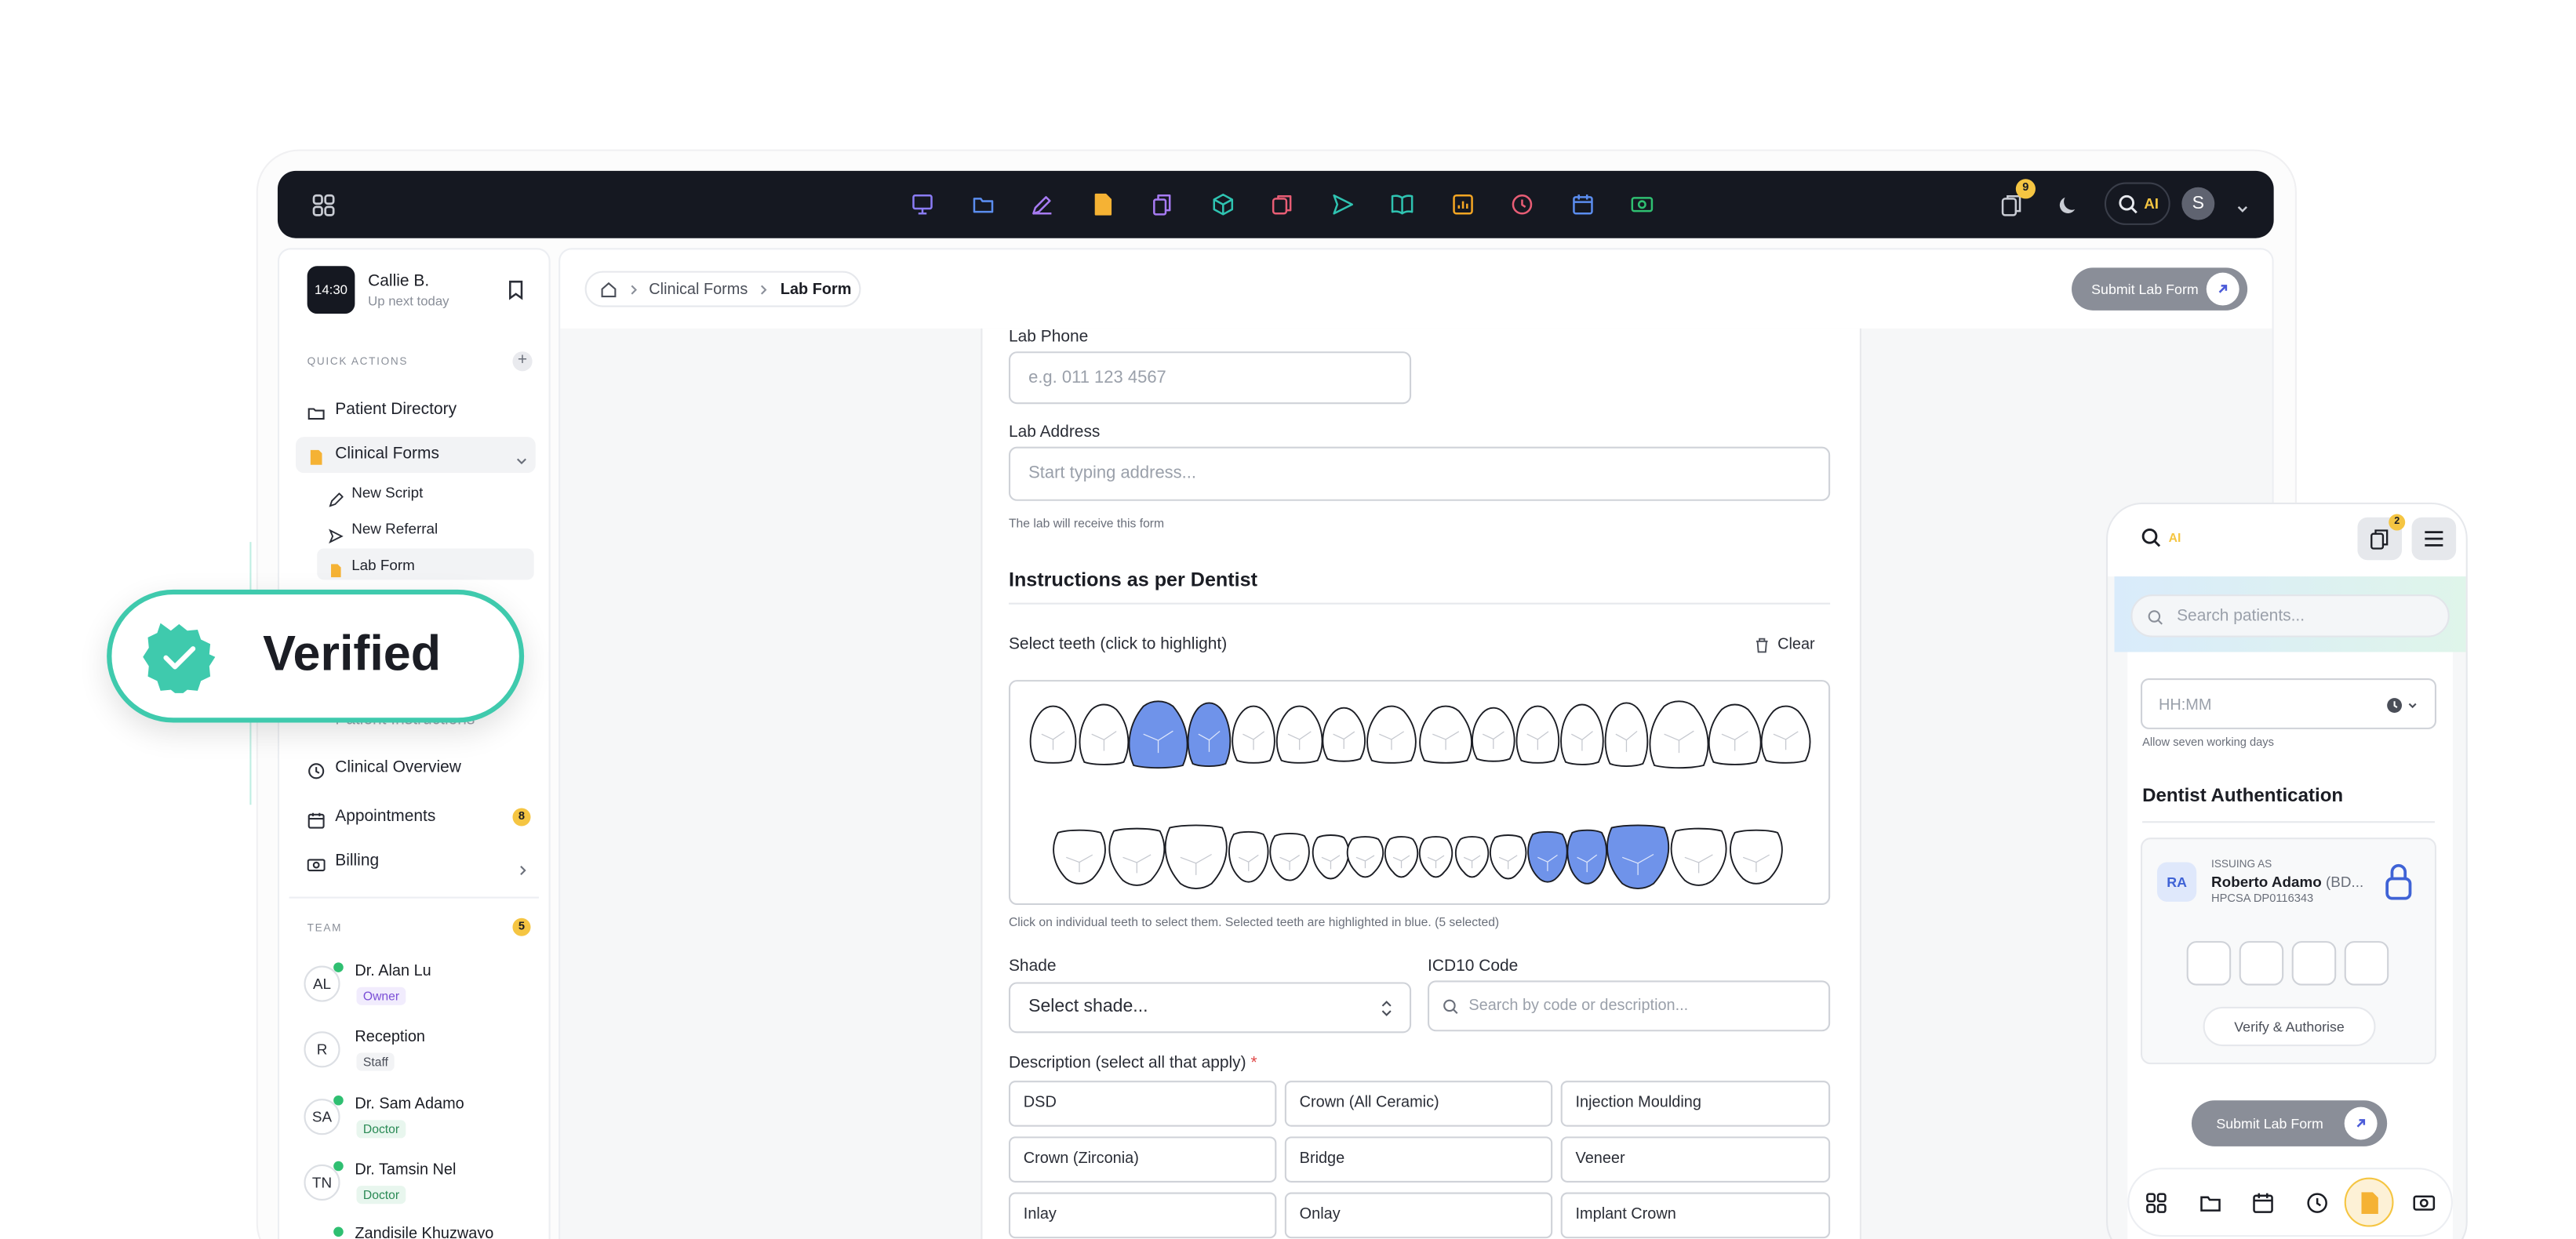 The image size is (2576, 1239). Describe the element at coordinates (1223, 204) in the screenshot. I see `cube-icon` at that location.